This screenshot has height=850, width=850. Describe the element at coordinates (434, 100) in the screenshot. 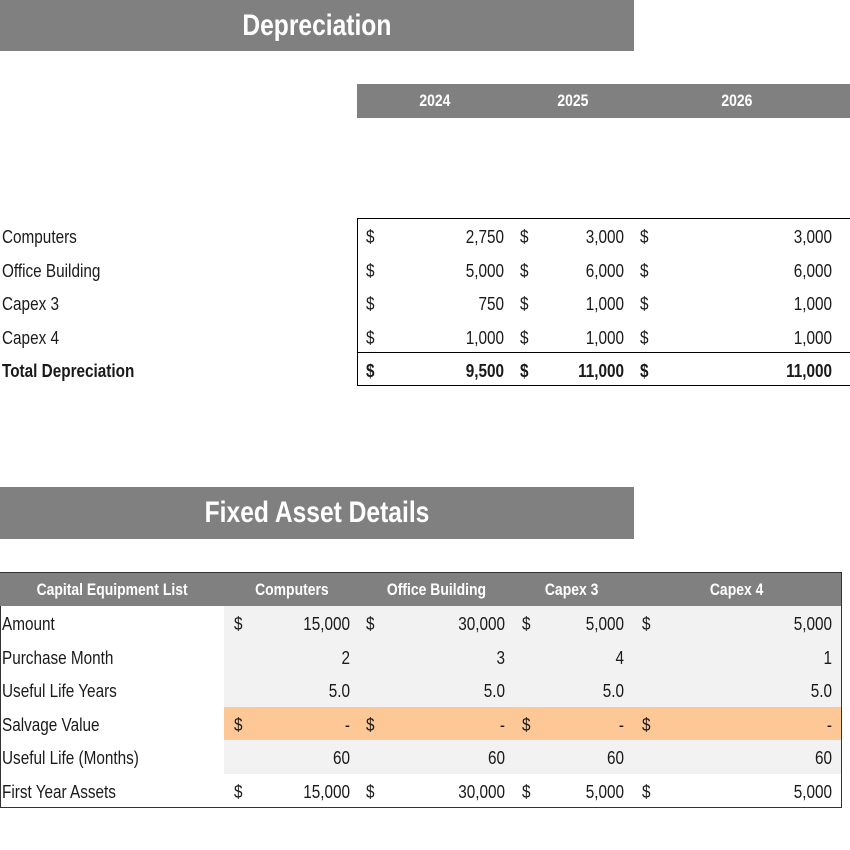

I see `year-header-2024: 2024` at that location.